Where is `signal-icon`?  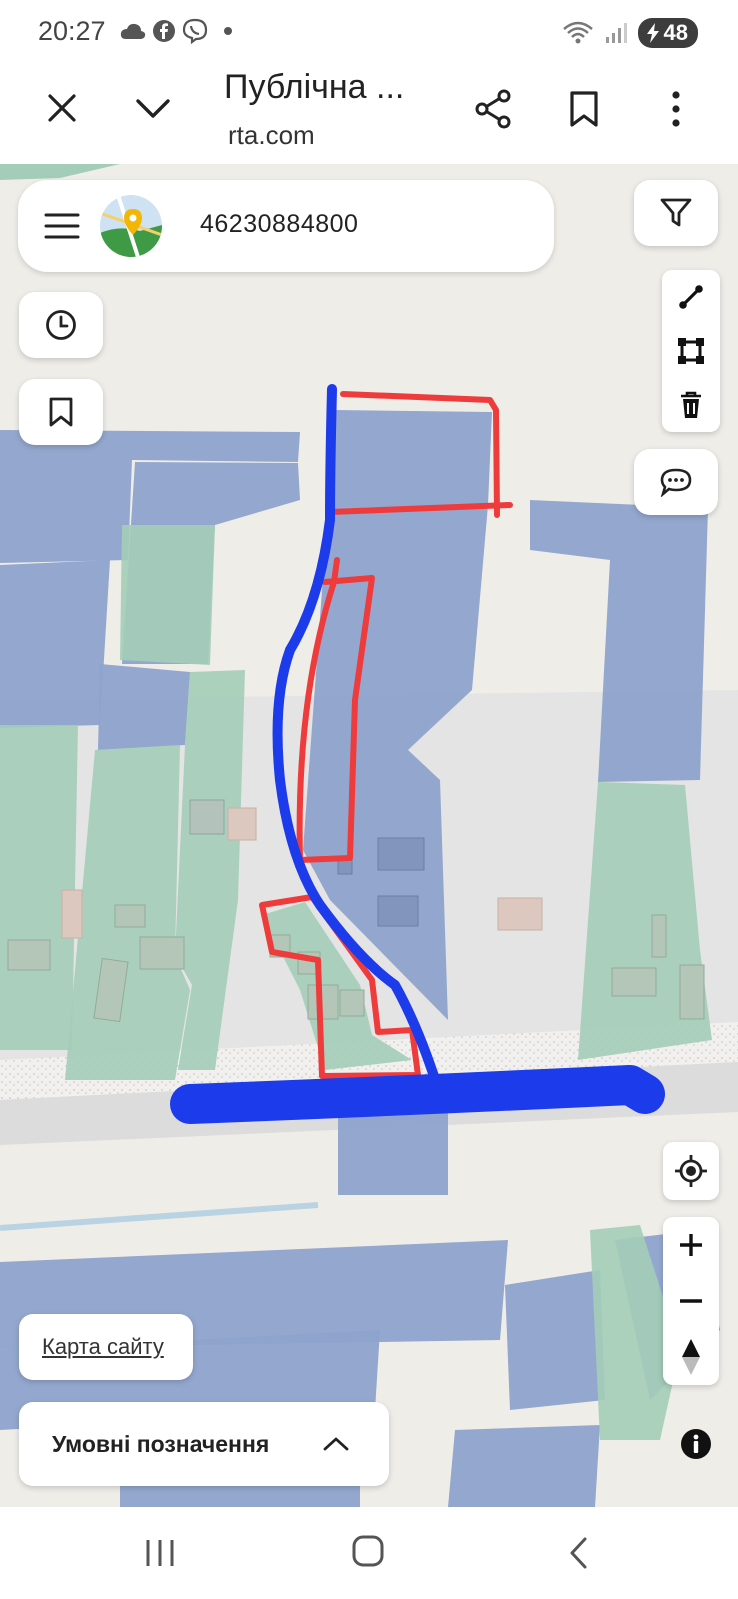 signal-icon is located at coordinates (616, 33).